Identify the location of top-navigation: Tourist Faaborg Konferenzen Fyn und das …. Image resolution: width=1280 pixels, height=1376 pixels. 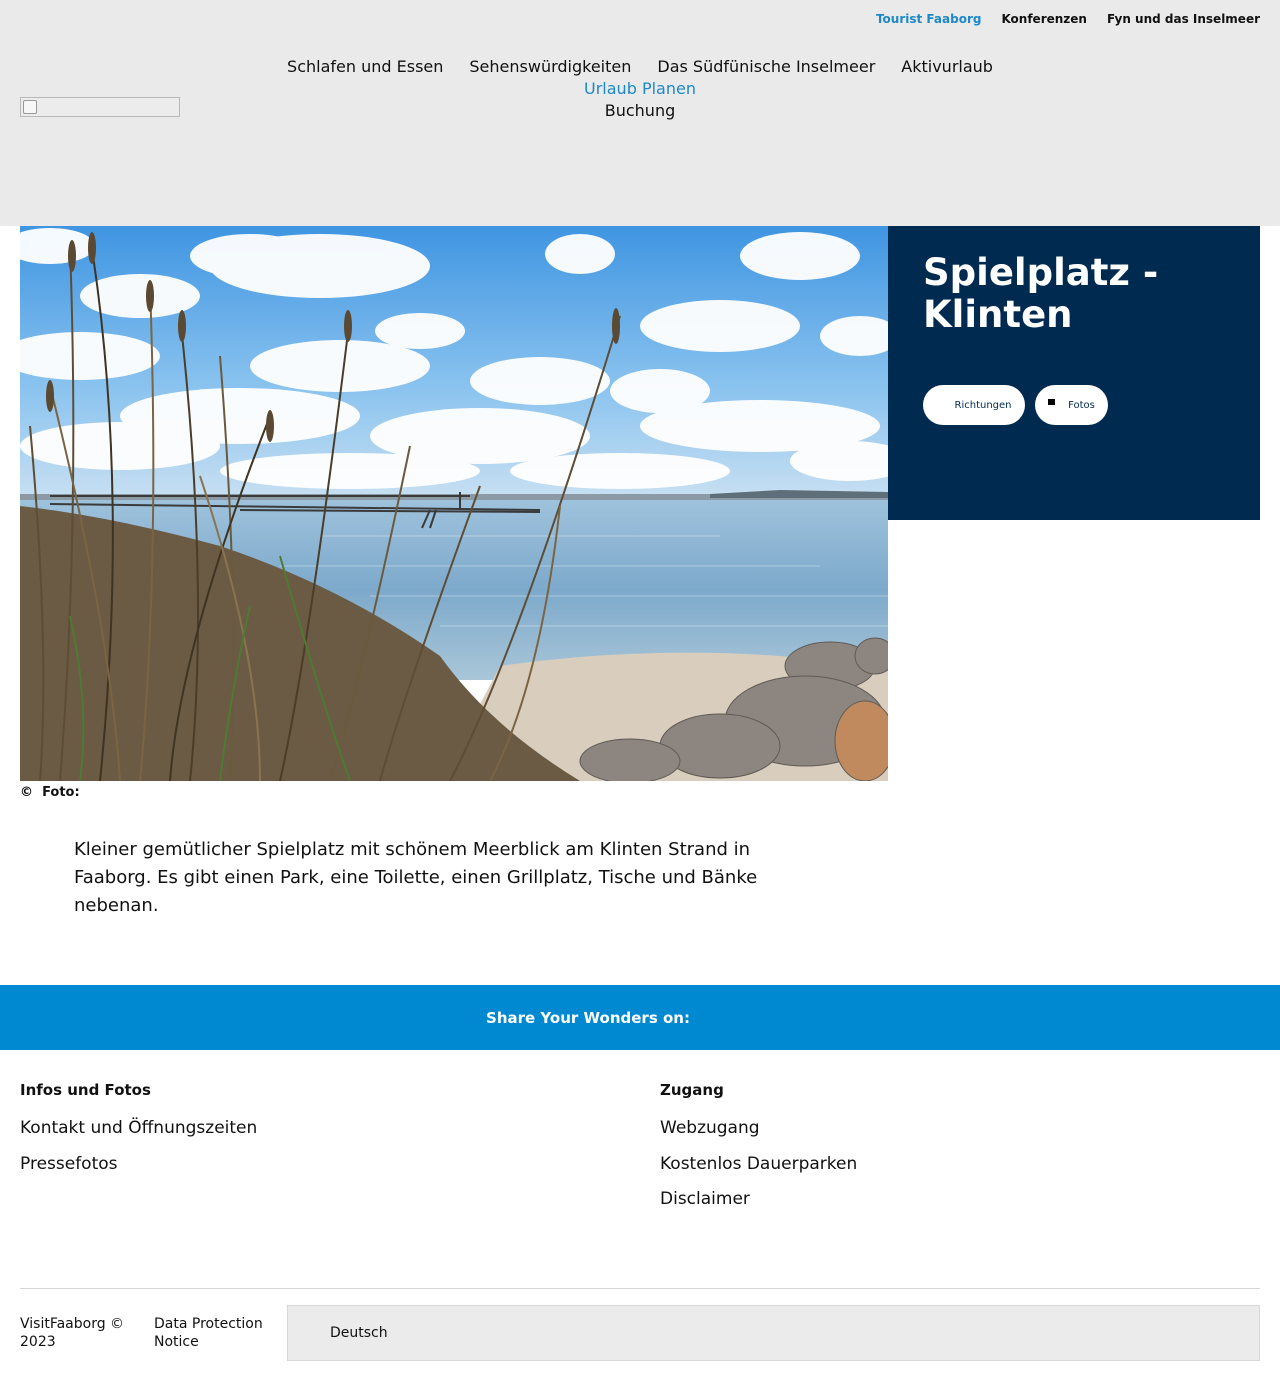
(1068, 19).